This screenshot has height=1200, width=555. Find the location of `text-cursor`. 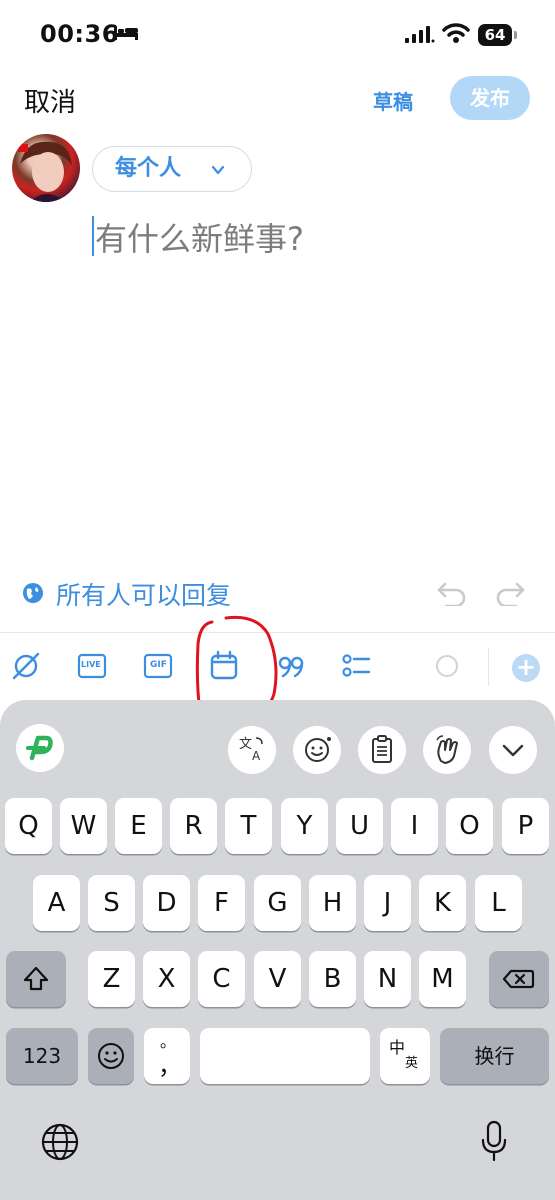

text-cursor is located at coordinates (93, 236).